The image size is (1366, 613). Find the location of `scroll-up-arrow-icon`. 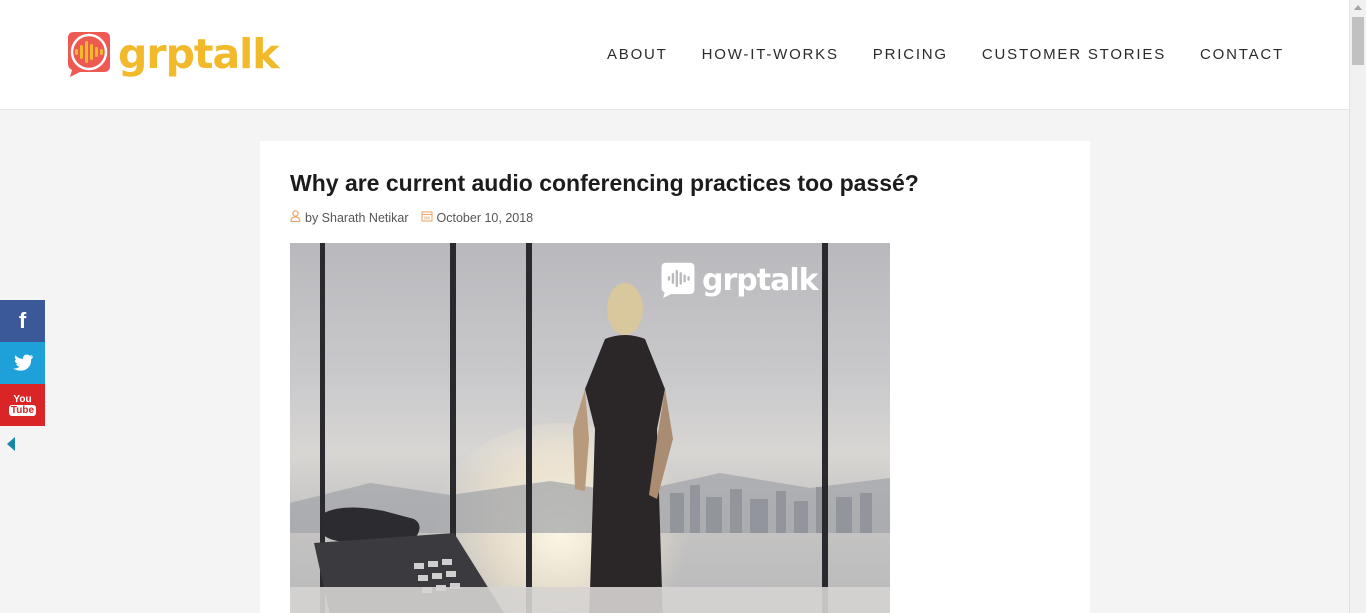

scroll-up-arrow-icon is located at coordinates (1358, 7).